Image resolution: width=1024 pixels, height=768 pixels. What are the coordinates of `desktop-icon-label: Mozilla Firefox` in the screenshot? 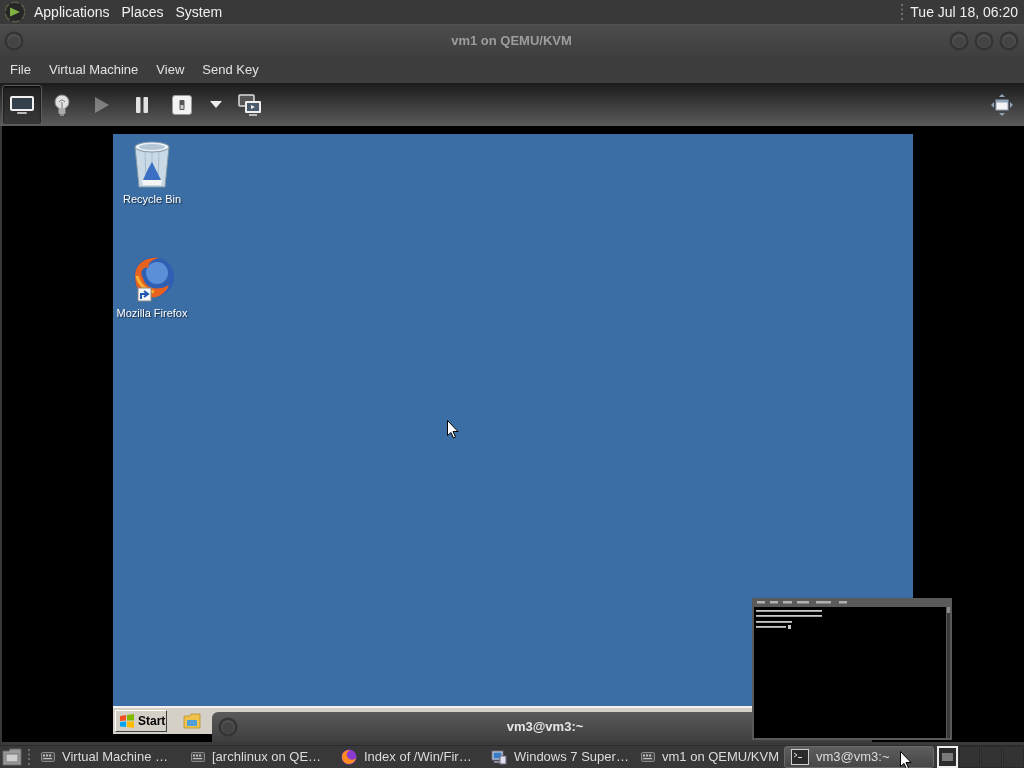 It's located at (152, 313).